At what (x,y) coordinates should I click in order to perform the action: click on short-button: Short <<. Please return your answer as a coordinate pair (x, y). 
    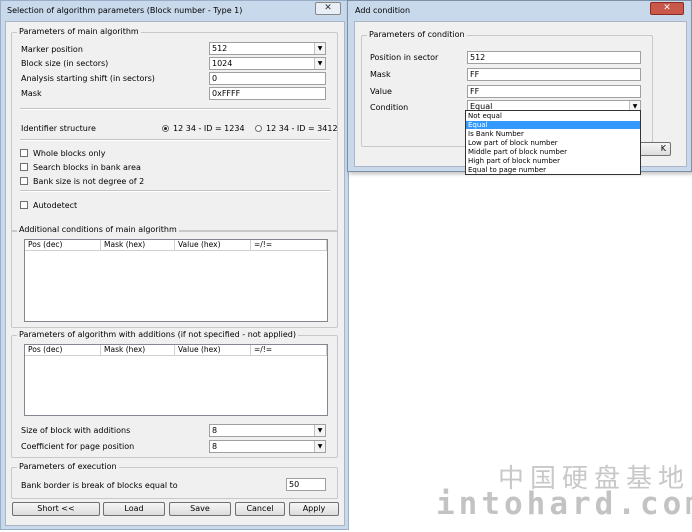
    Looking at the image, I should click on (56, 509).